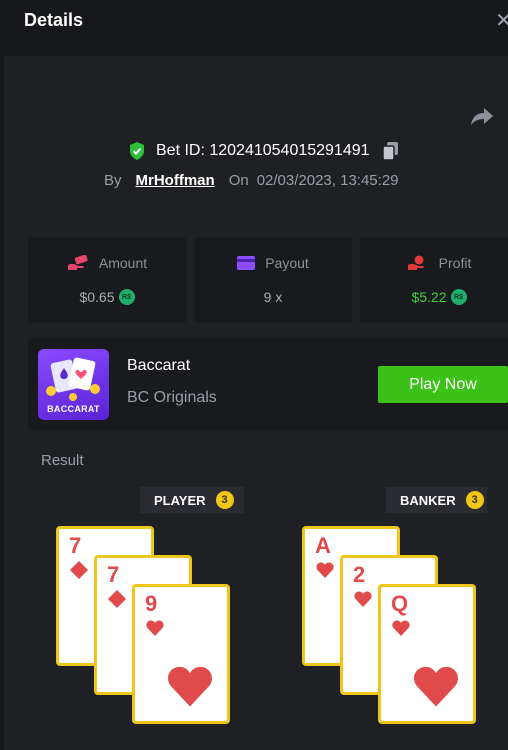  Describe the element at coordinates (429, 297) in the screenshot. I see `profit-value: $5.22` at that location.